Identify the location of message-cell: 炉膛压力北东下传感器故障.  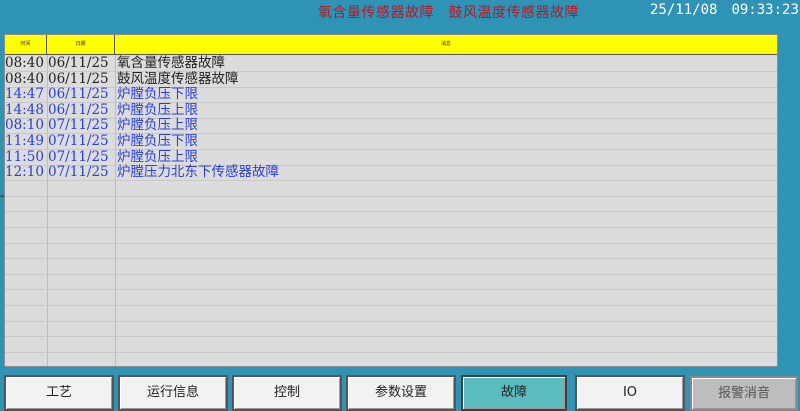
(198, 172).